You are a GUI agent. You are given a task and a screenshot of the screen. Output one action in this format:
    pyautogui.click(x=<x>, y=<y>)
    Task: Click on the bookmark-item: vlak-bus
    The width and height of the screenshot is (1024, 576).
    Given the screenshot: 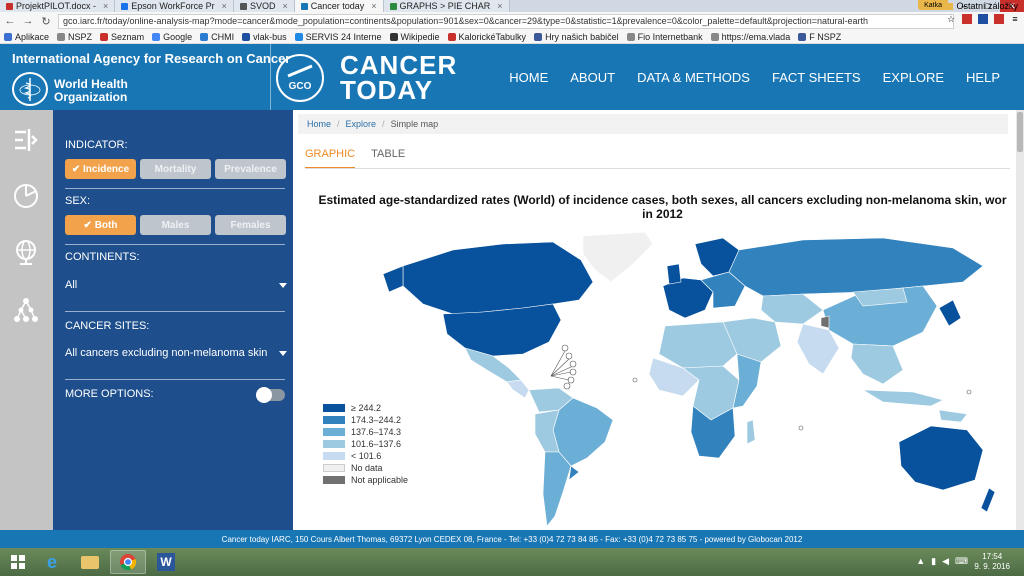 What is the action you would take?
    pyautogui.click(x=264, y=37)
    